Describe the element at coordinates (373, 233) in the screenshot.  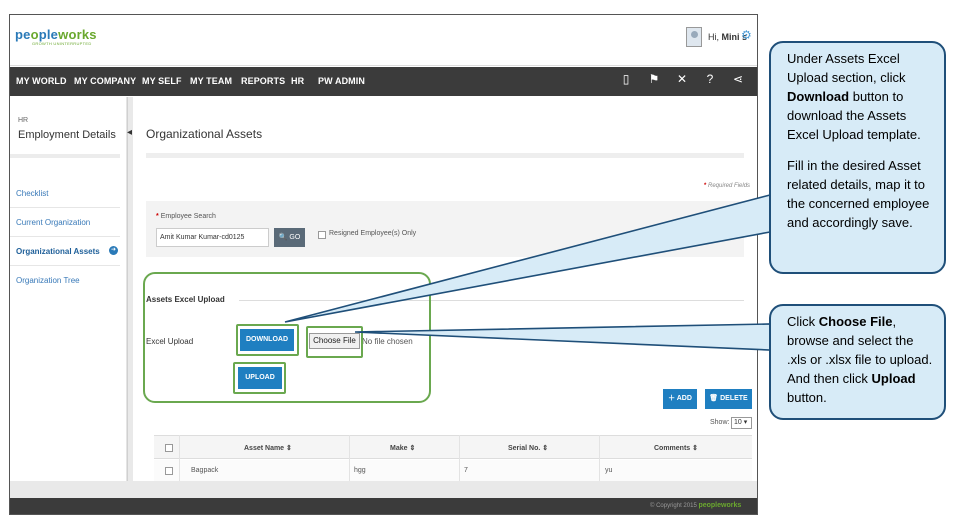
I see `resigned-label: Resigned Employee(s) Only` at that location.